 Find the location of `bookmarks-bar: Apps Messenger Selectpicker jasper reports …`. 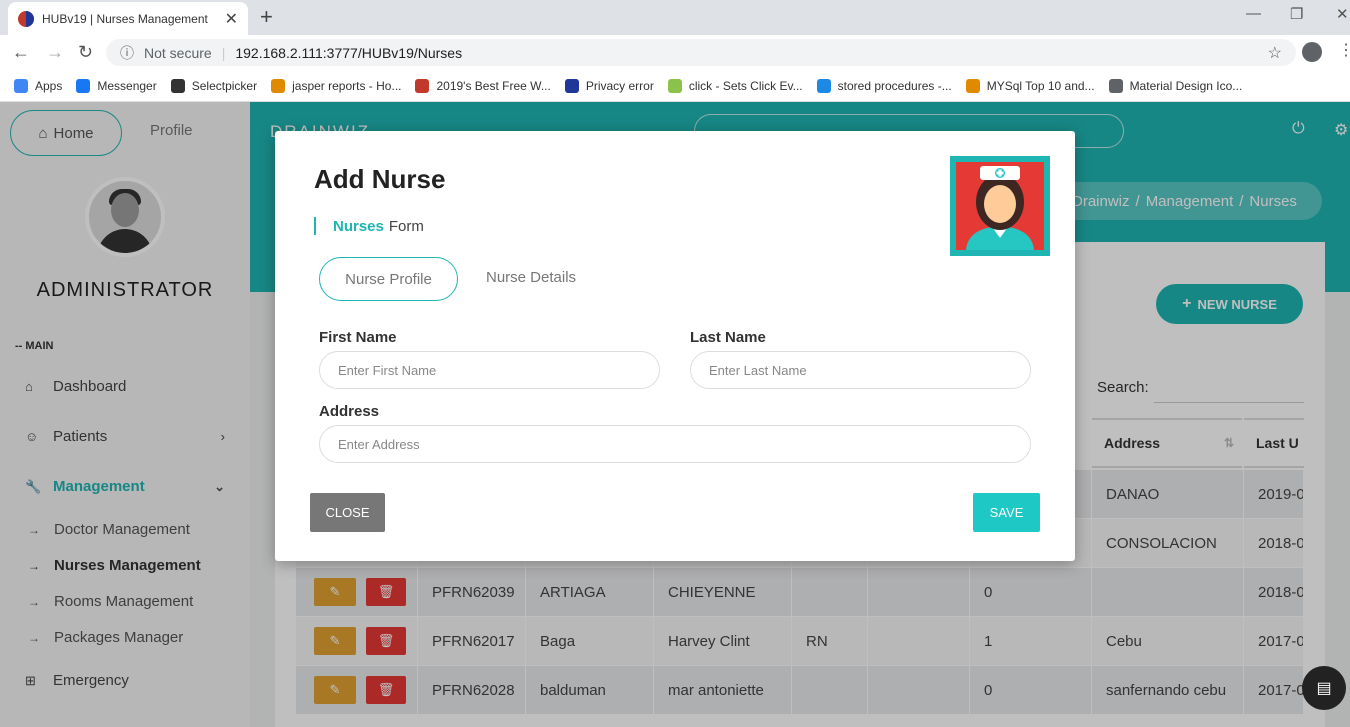

bookmarks-bar: Apps Messenger Selectpicker jasper reports … is located at coordinates (675, 86).